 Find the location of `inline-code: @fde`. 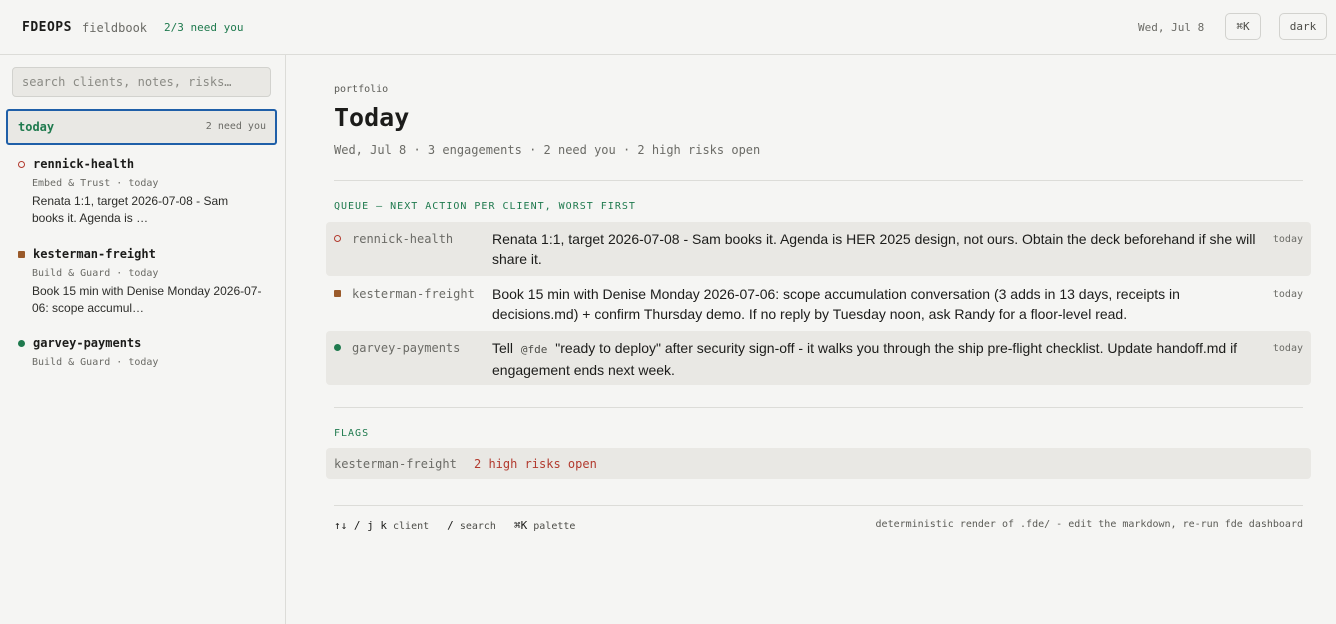

inline-code: @fde is located at coordinates (534, 349).